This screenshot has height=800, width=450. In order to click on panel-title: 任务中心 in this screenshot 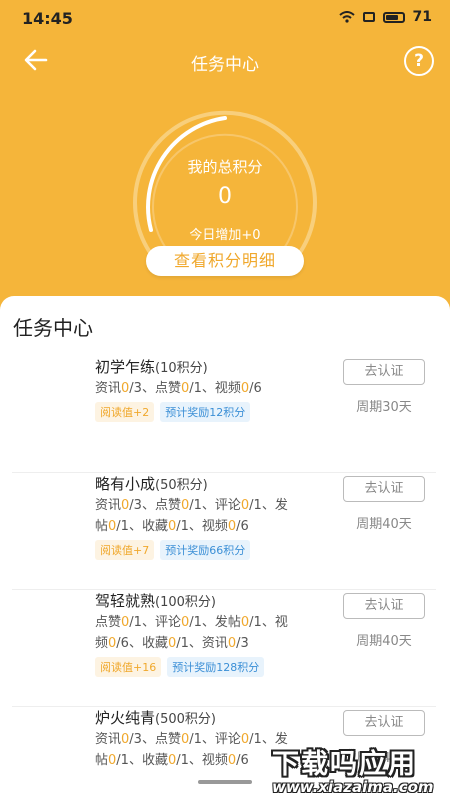, I will do `click(53, 326)`.